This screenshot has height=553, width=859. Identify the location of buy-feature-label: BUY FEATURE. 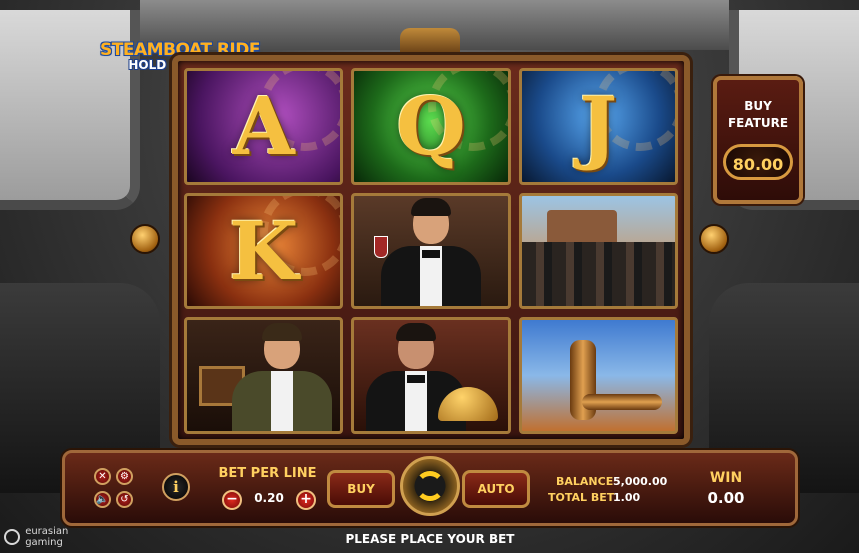
(758, 114).